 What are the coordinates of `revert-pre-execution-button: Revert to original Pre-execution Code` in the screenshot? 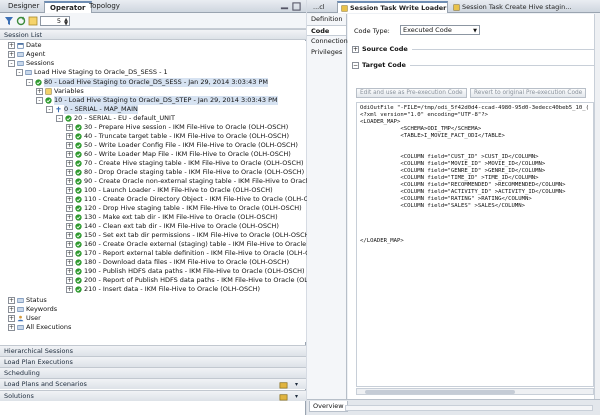 It's located at (528, 93).